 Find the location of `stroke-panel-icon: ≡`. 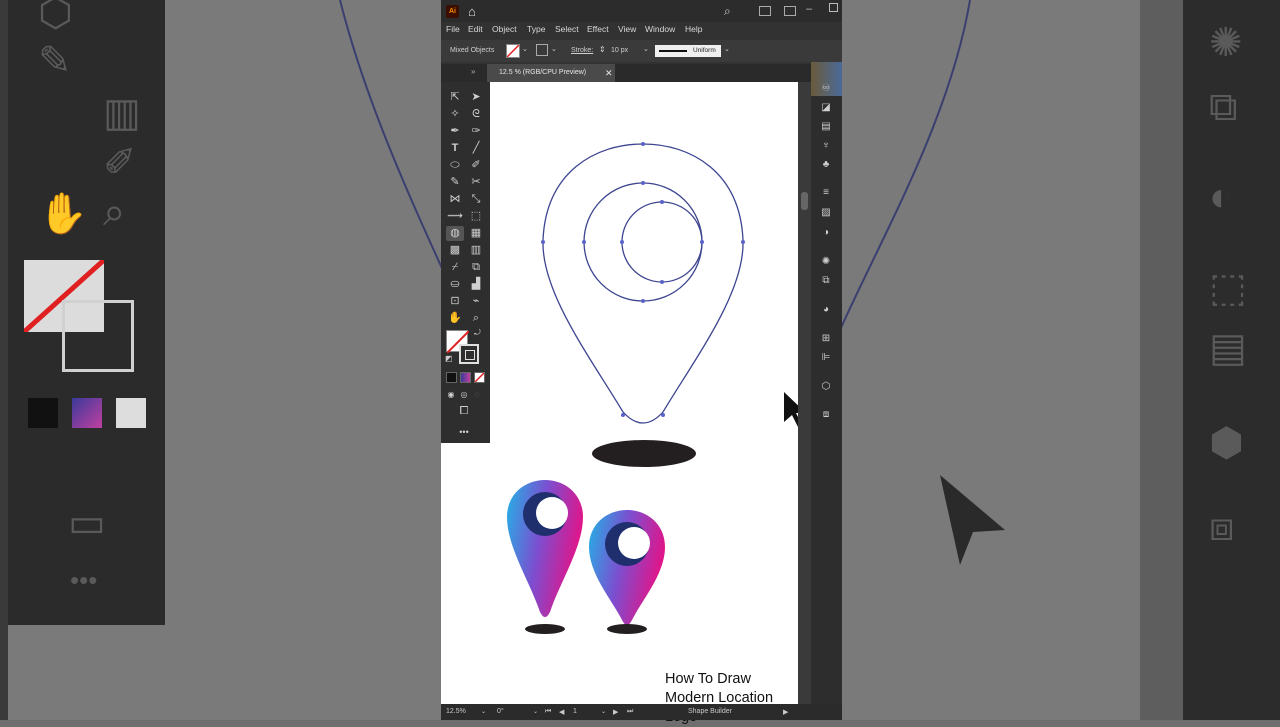

stroke-panel-icon: ≡ is located at coordinates (826, 192).